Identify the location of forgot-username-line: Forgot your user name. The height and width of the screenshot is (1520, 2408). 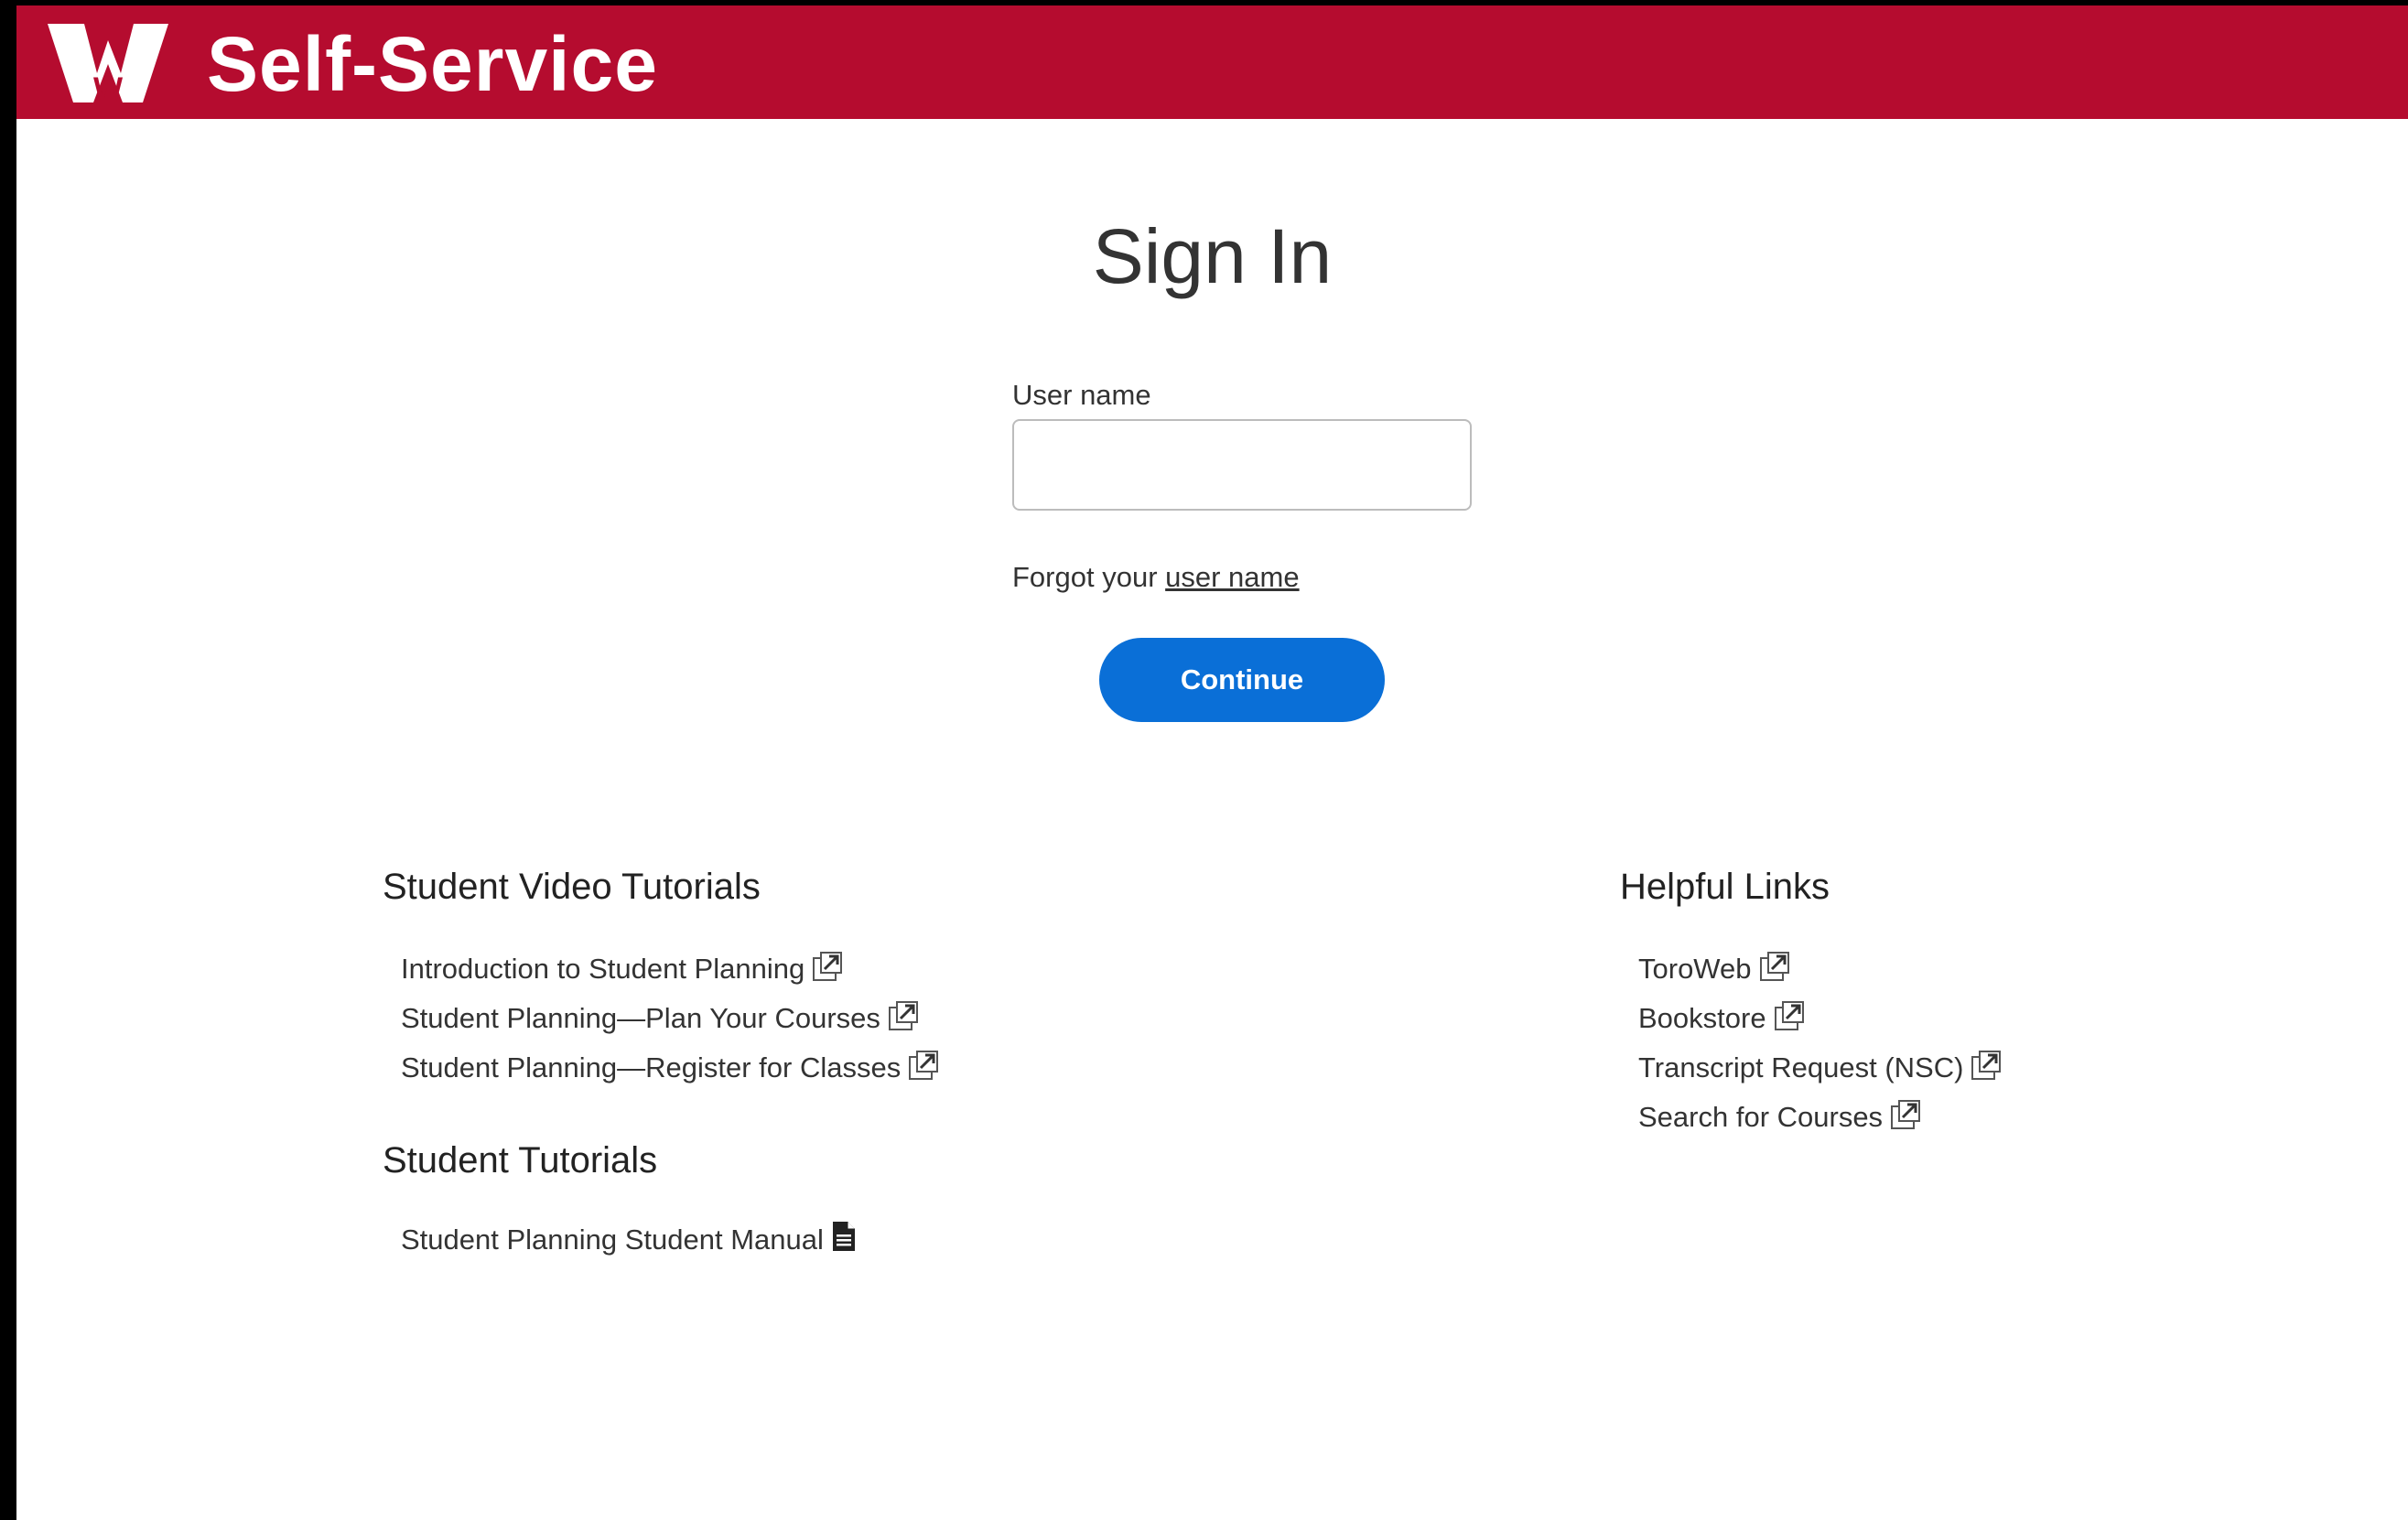
(1156, 577).